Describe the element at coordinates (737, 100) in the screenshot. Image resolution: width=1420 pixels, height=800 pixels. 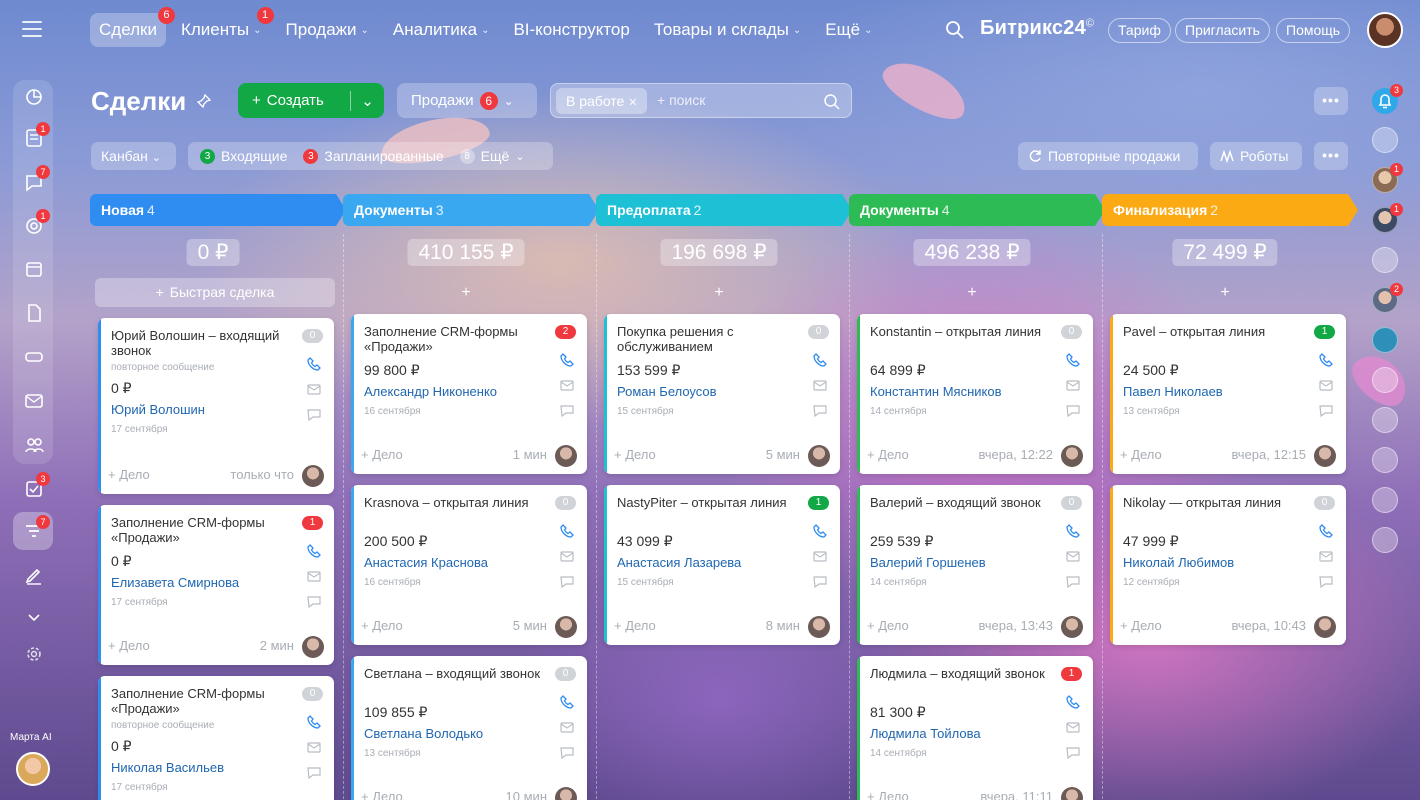
I see `search-input` at that location.